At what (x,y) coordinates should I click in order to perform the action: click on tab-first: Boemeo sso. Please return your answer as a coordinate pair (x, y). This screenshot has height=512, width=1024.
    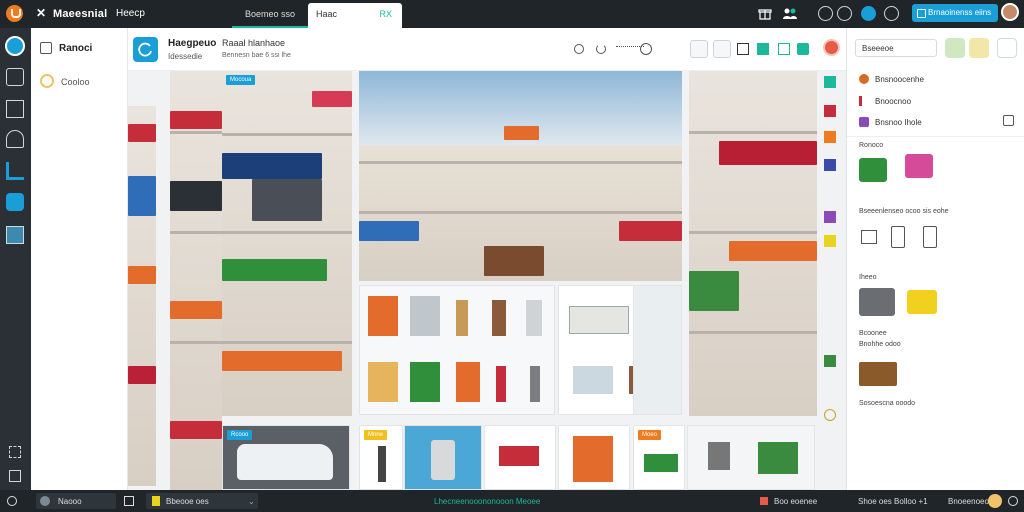
    Looking at the image, I should click on (270, 15).